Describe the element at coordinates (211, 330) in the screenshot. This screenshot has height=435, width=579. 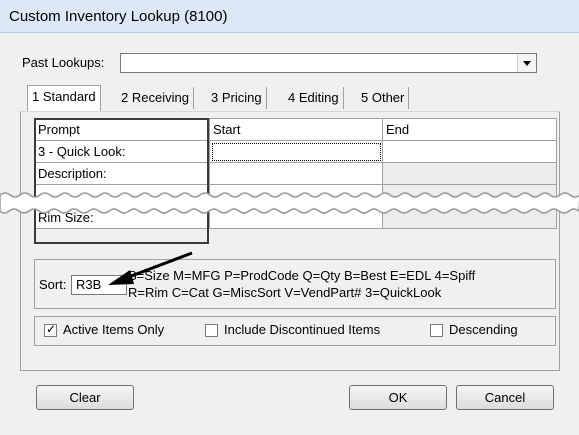
I see `include-discontinued-checkbox` at that location.